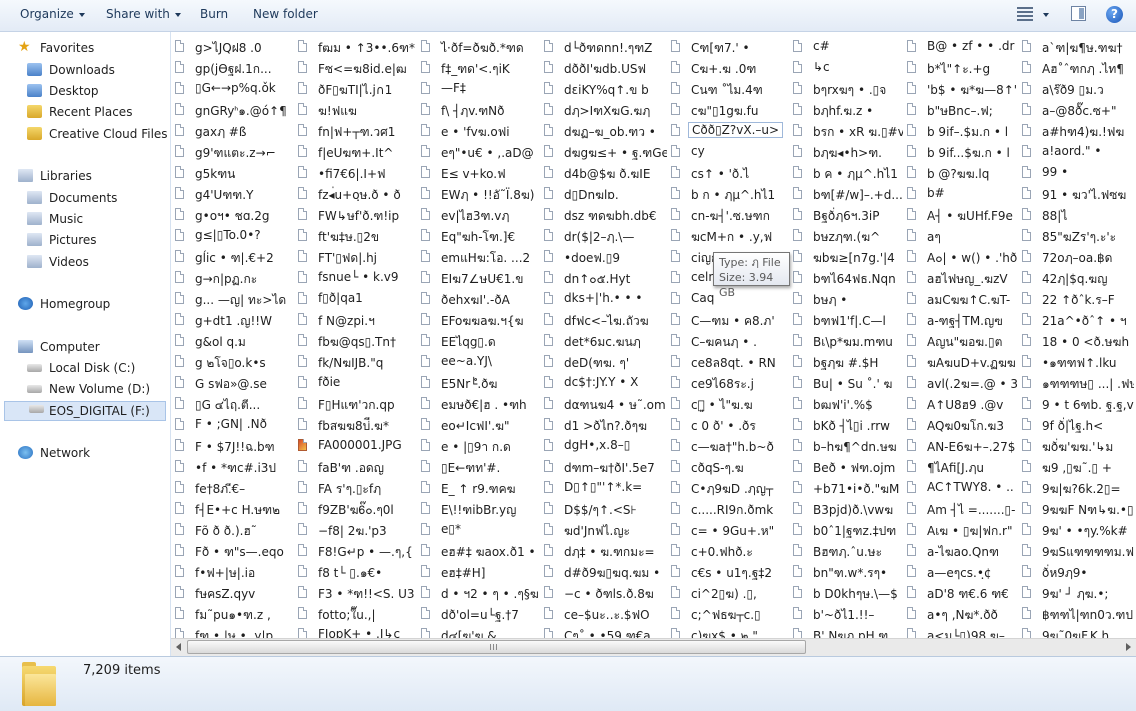 This screenshot has height=711, width=1136. I want to click on file-item: fk/NฆIJB."q, so click(357, 362).